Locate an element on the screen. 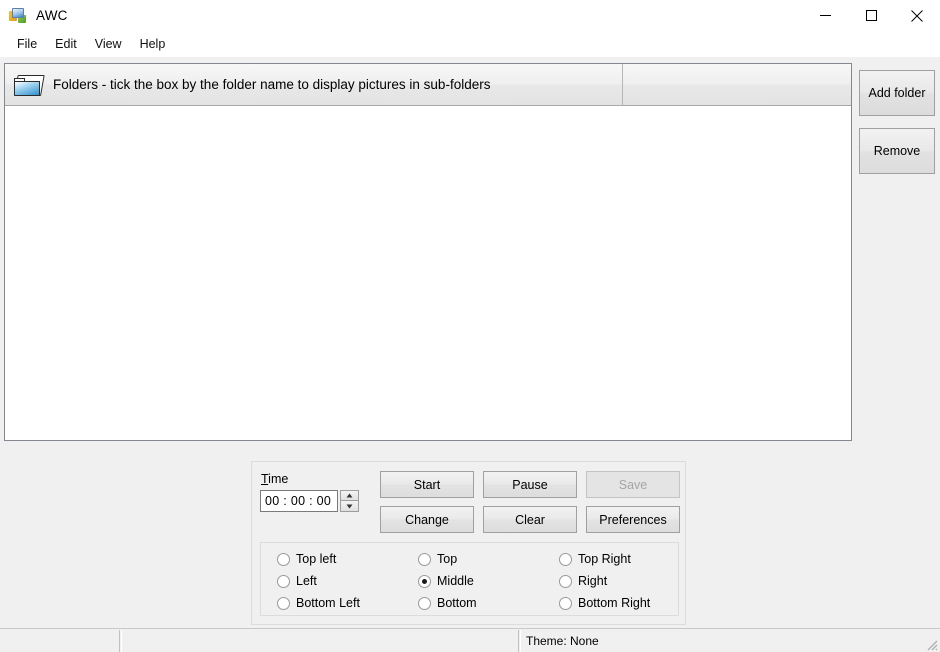 This screenshot has width=940, height=652. maximize-button is located at coordinates (871, 15).